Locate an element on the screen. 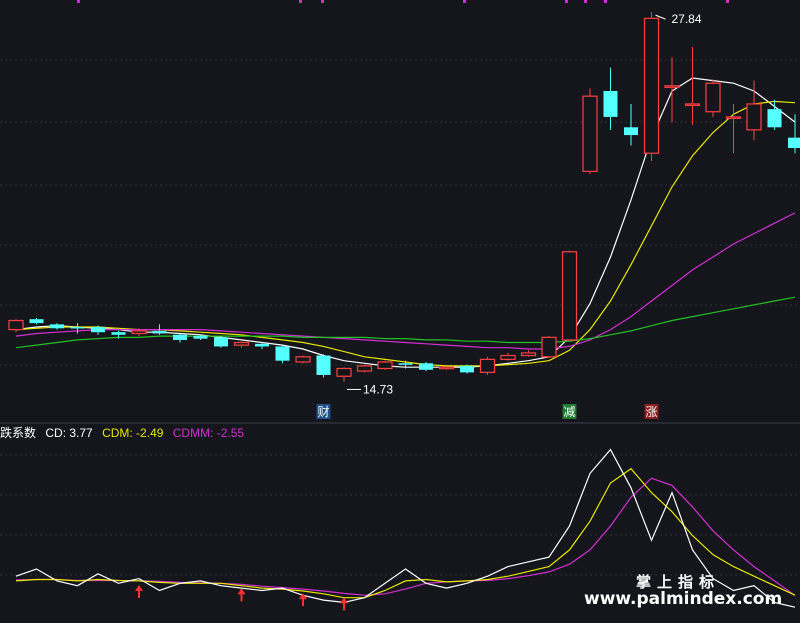  indicator-legend: 跌系数 CD: 3.77 CDM: -2.49 CDMM: -2.55 is located at coordinates (125, 432).